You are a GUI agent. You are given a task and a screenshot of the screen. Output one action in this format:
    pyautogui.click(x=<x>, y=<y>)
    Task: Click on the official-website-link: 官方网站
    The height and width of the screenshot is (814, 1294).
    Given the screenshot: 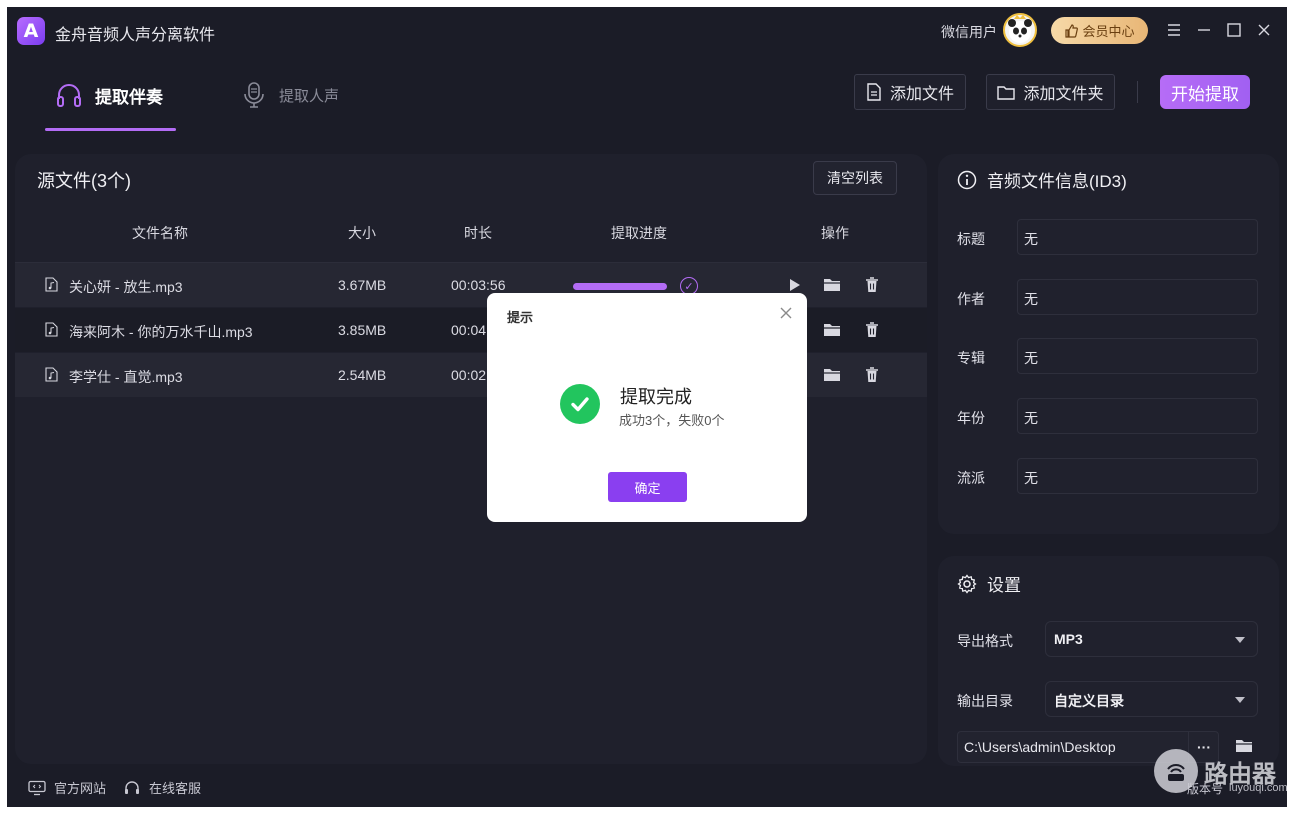 What is the action you would take?
    pyautogui.click(x=67, y=787)
    